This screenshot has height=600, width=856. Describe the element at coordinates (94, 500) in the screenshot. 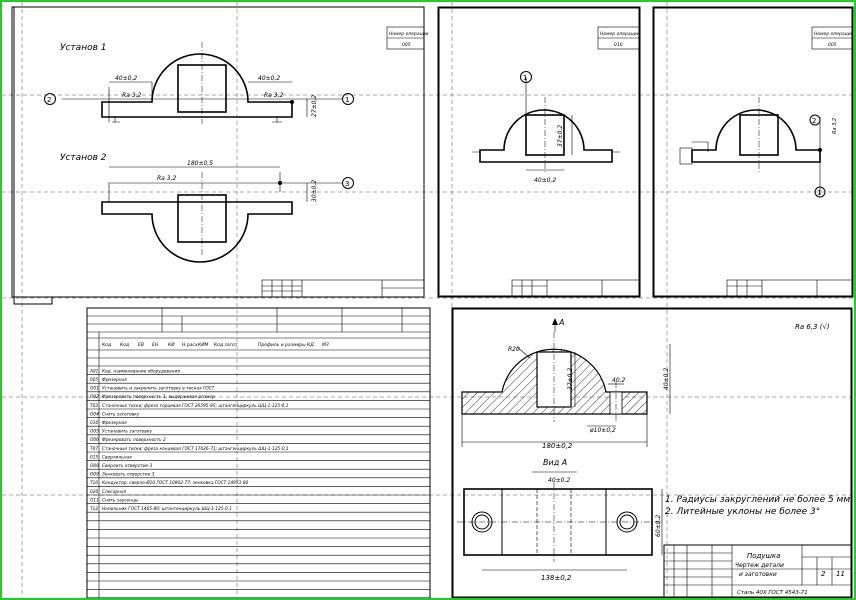

I see `row-code: О11` at that location.